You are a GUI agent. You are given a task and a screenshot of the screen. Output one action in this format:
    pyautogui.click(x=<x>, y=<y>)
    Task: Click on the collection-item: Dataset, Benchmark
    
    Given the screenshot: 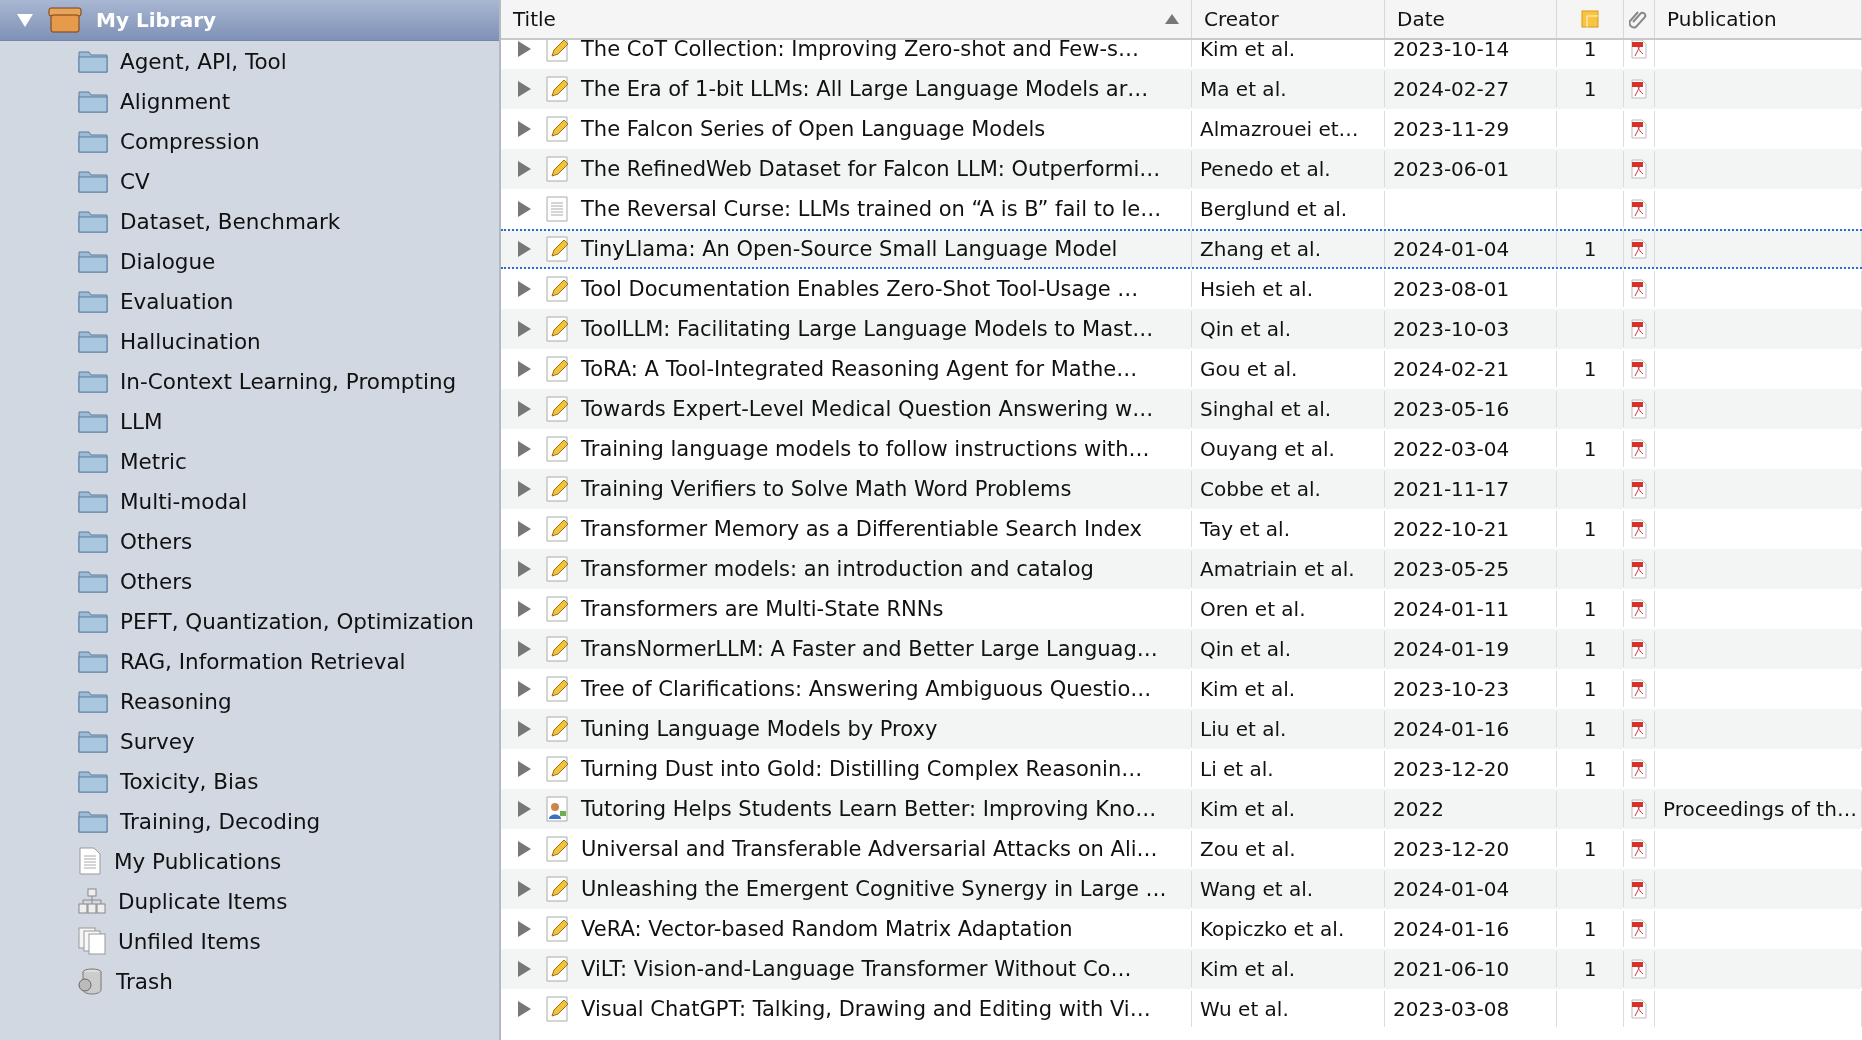 What is the action you would take?
    pyautogui.click(x=249, y=221)
    